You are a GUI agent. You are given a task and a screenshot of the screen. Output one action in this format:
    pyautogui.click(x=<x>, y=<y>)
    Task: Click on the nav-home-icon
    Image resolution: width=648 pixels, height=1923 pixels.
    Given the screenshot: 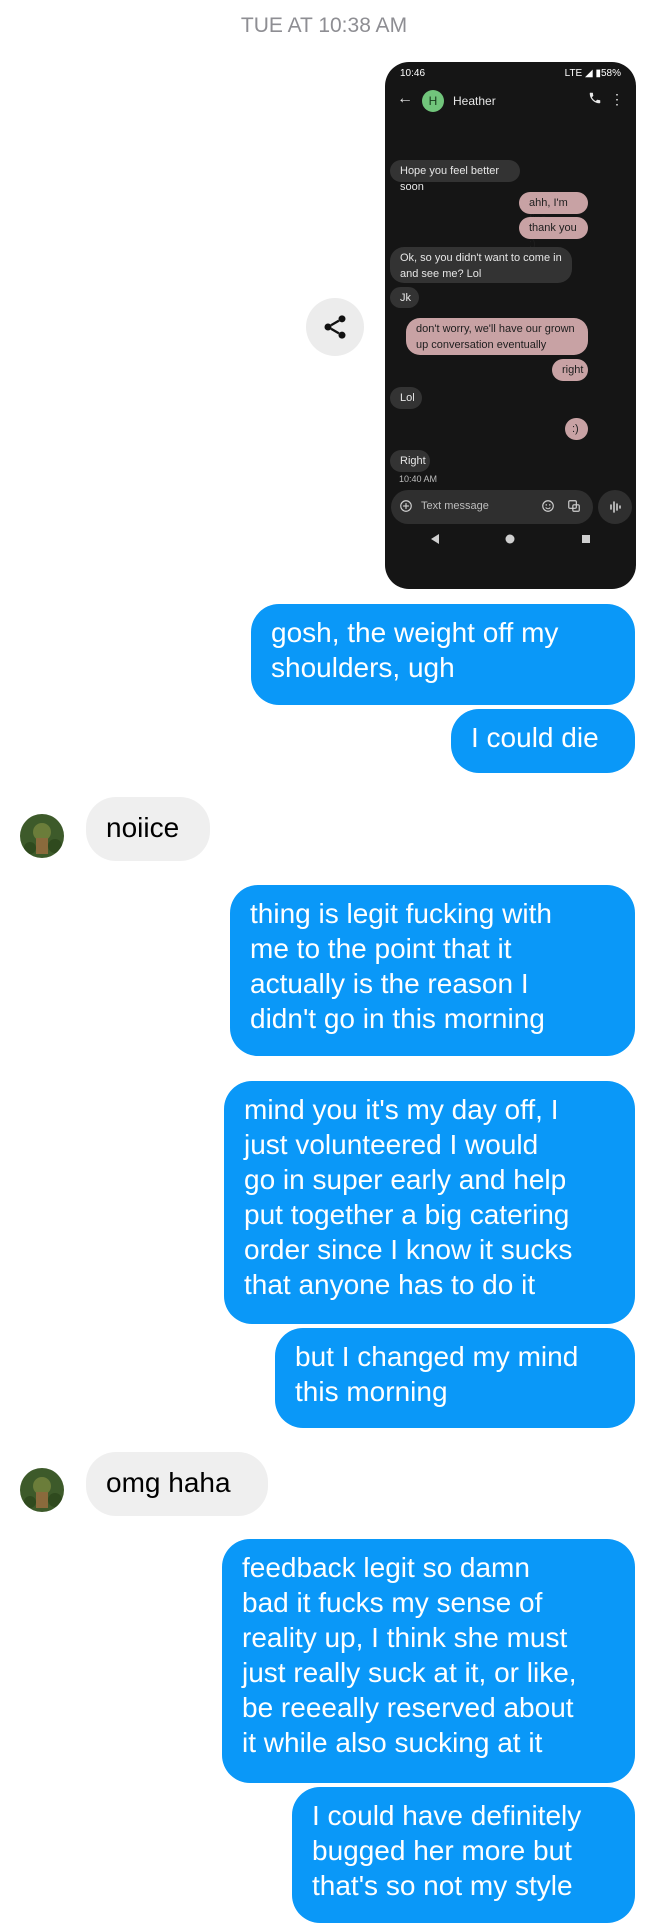 What is the action you would take?
    pyautogui.click(x=510, y=539)
    